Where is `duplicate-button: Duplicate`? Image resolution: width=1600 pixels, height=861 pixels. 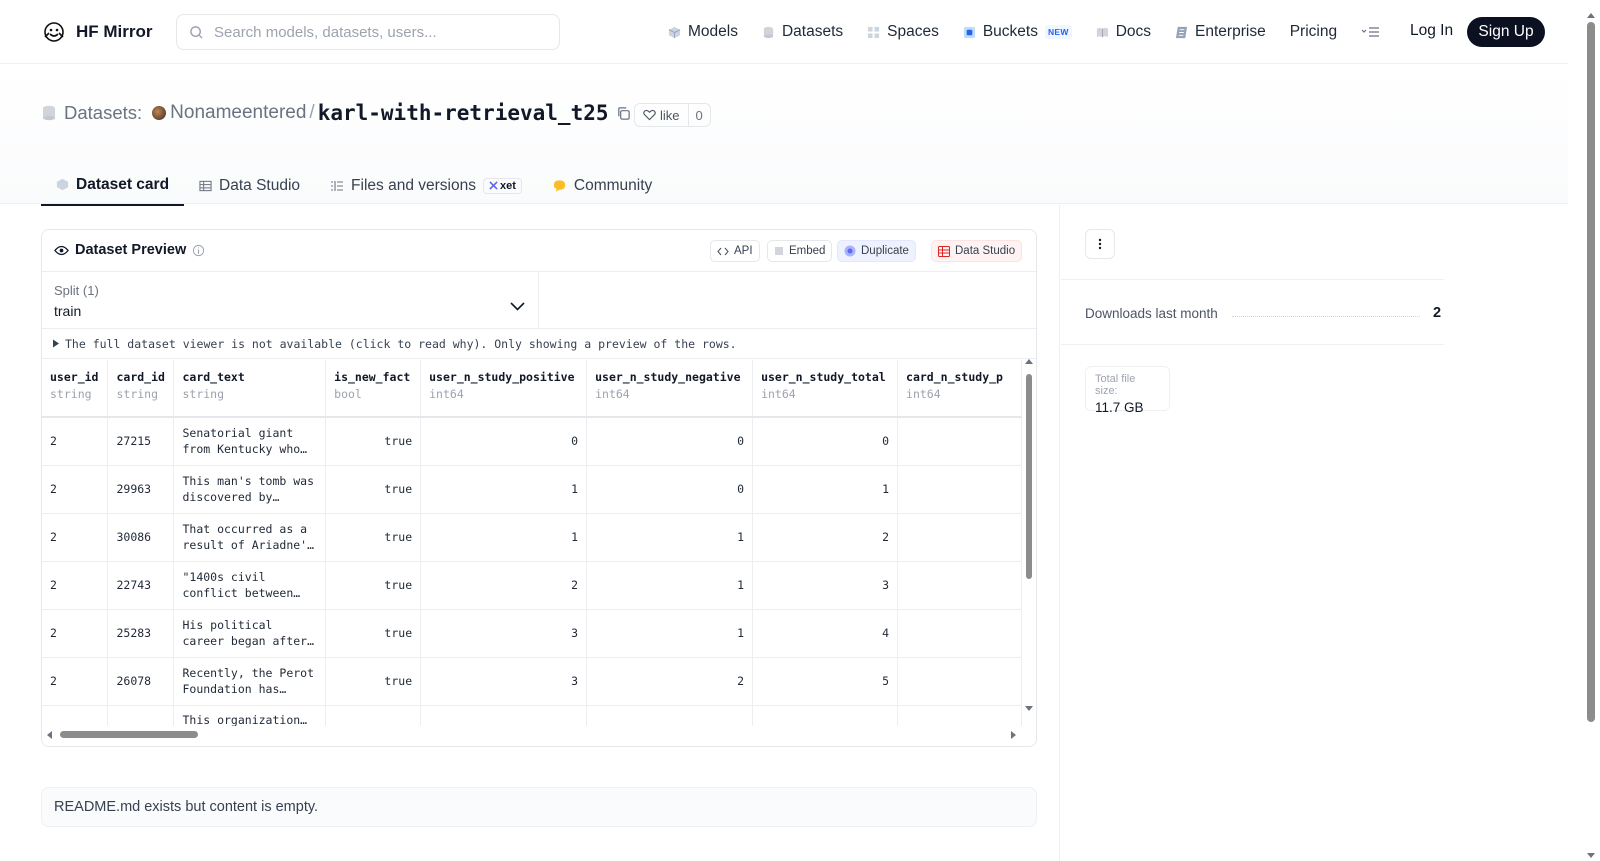
duplicate-button: Duplicate is located at coordinates (876, 251).